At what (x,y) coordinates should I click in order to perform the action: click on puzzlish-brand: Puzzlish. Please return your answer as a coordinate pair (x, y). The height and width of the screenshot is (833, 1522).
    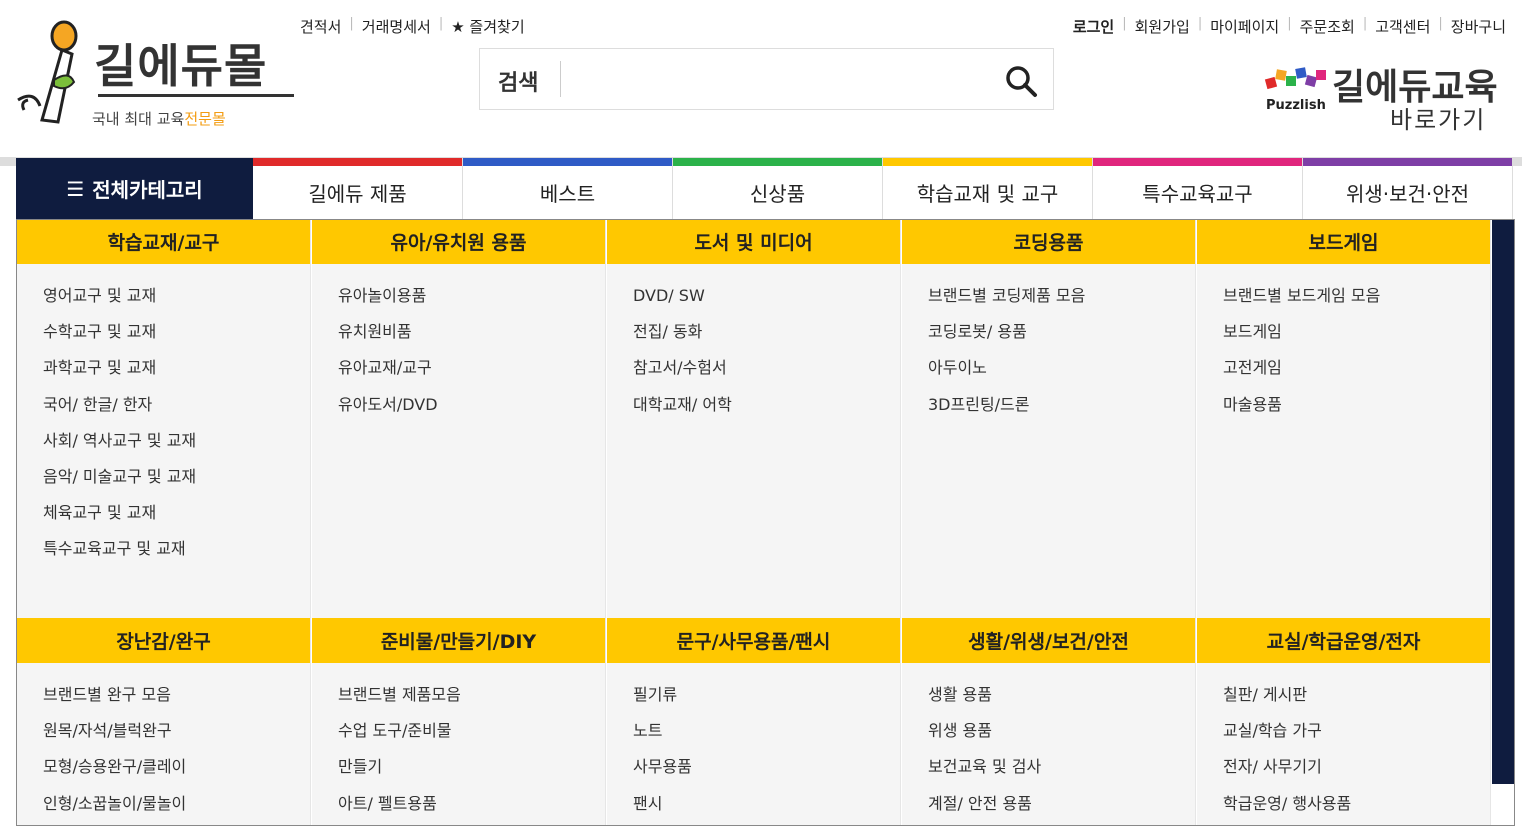
    Looking at the image, I should click on (1296, 105).